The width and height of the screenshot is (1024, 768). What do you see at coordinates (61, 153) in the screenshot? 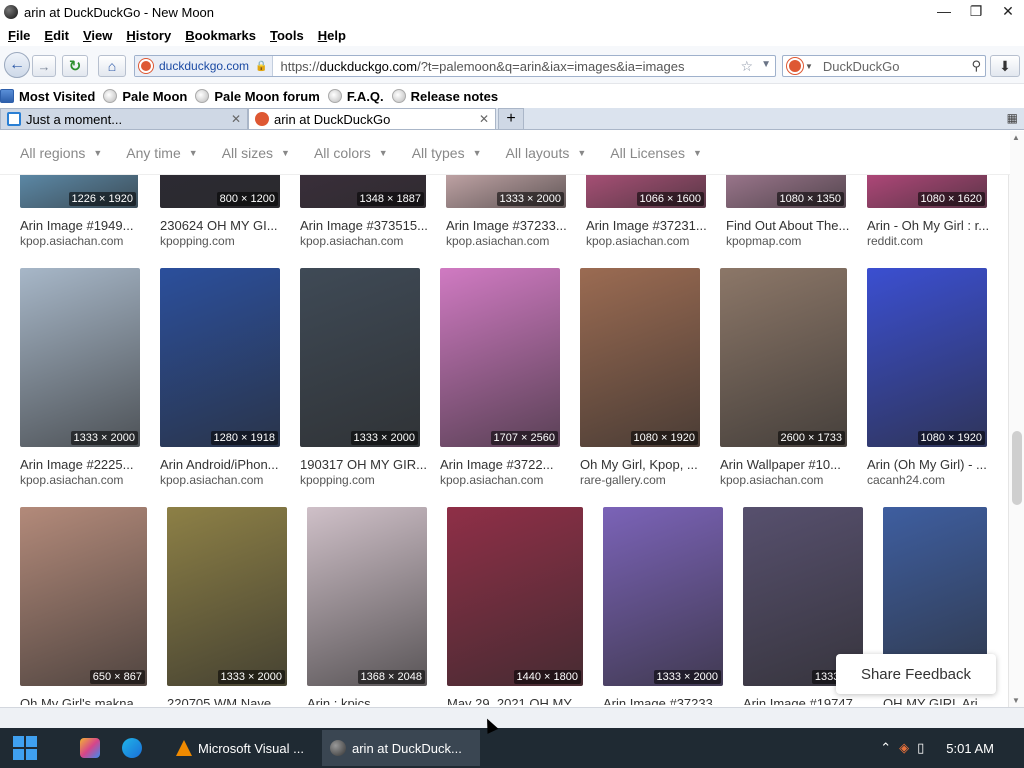
I see `filter-region: All regions ▼` at bounding box center [61, 153].